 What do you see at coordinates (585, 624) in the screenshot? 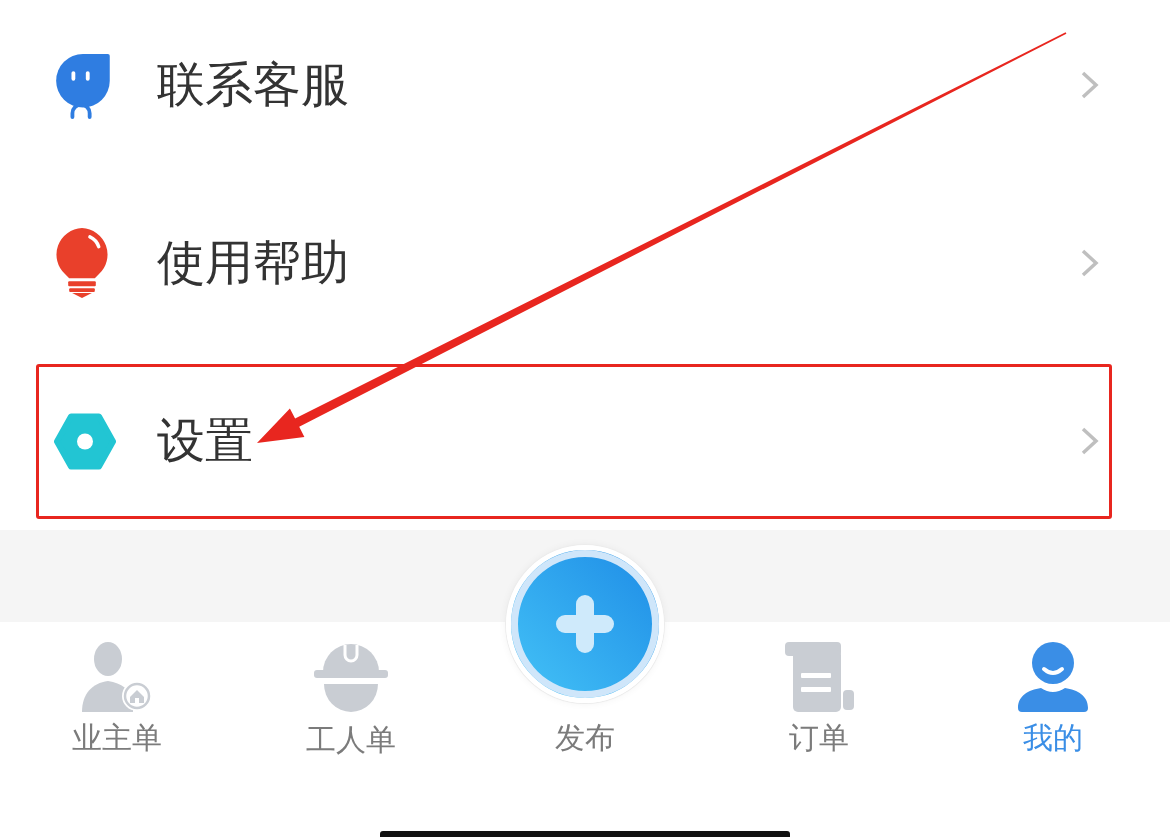
I see `plus-icon` at bounding box center [585, 624].